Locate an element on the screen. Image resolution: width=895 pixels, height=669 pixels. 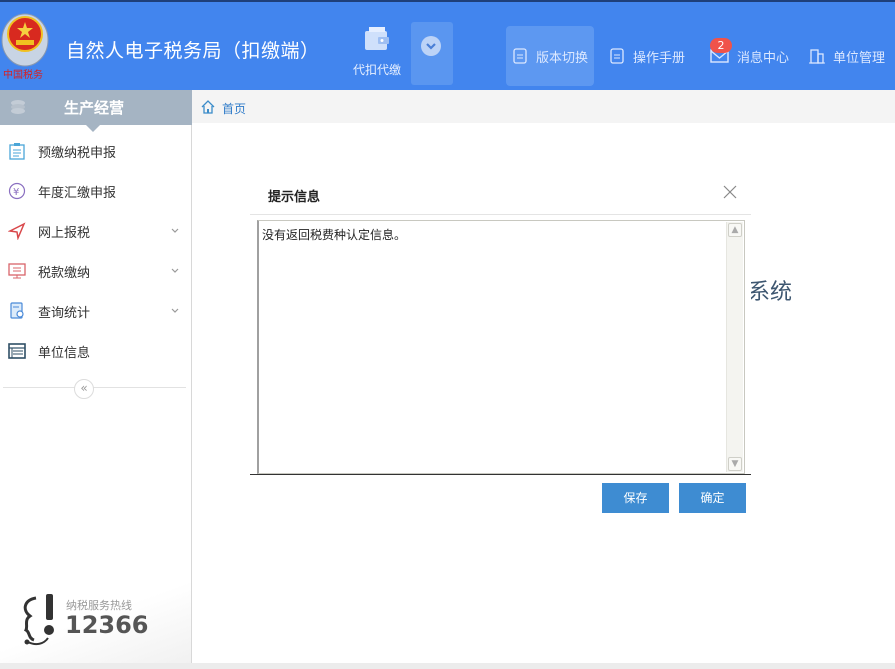
sidebar-item-online-filing: 网上报税 is located at coordinates (95, 231).